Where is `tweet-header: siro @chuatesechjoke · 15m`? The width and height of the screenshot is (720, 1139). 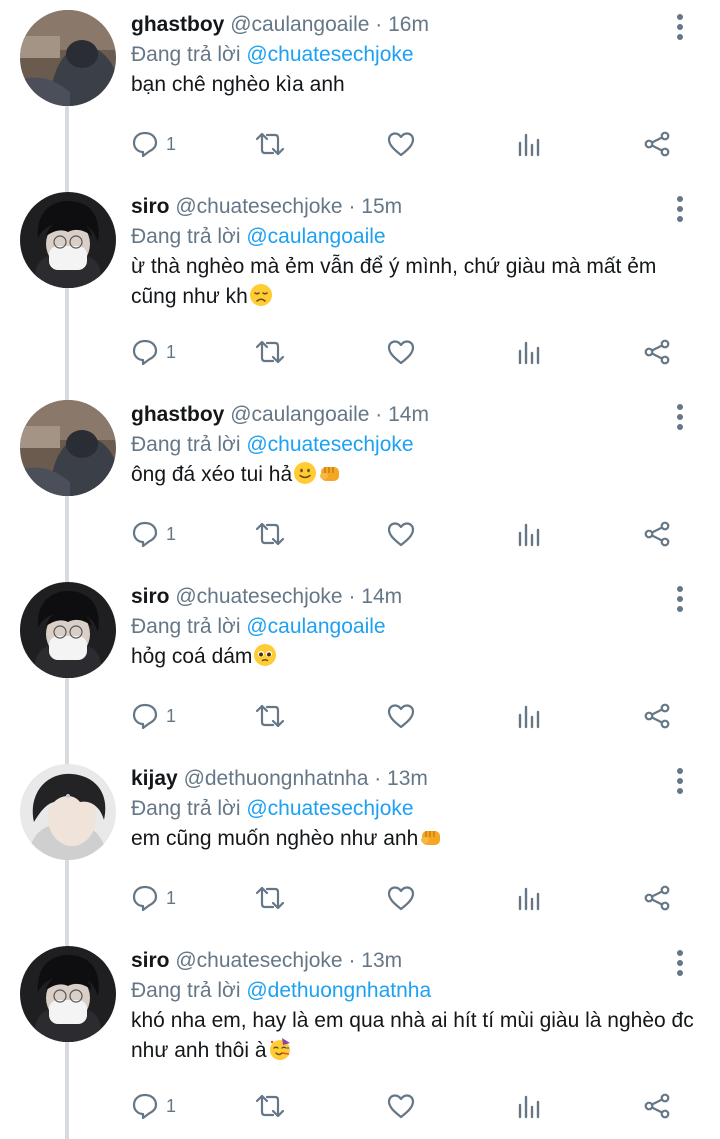 tweet-header: siro @chuatesechjoke · 15m is located at coordinates (266, 207).